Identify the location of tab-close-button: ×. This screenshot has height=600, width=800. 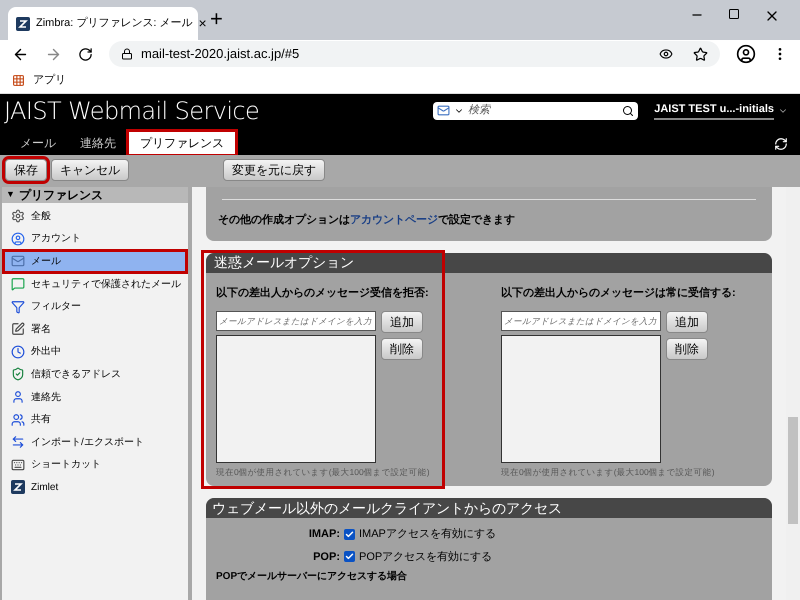
(202, 23).